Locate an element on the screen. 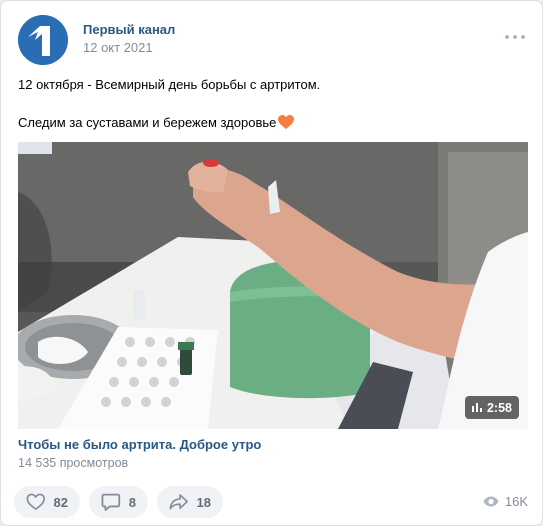 This screenshot has width=543, height=526. bars-icon is located at coordinates (476, 407).